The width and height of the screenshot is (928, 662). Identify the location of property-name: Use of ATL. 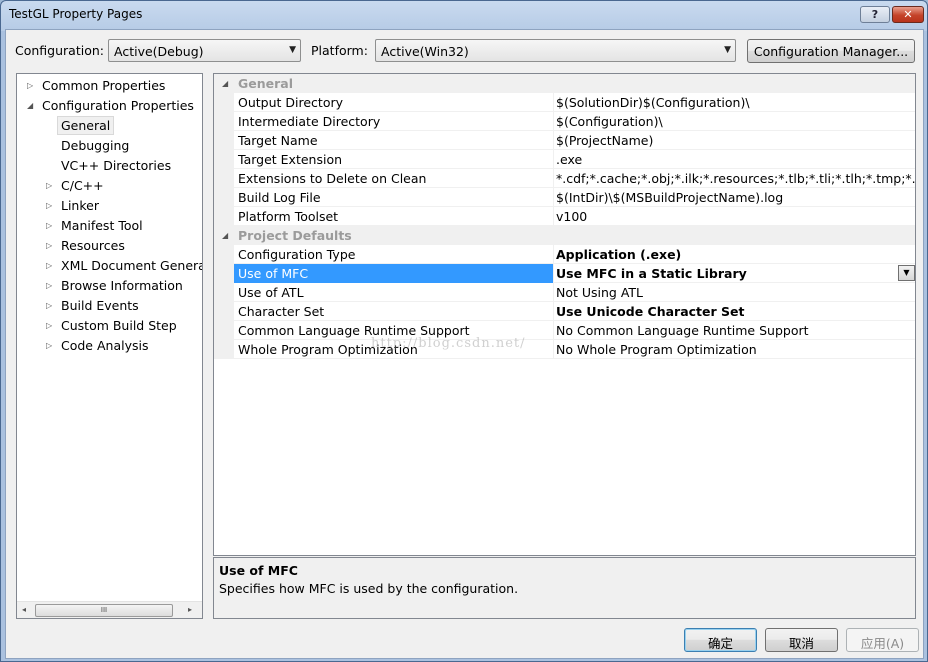
(271, 292).